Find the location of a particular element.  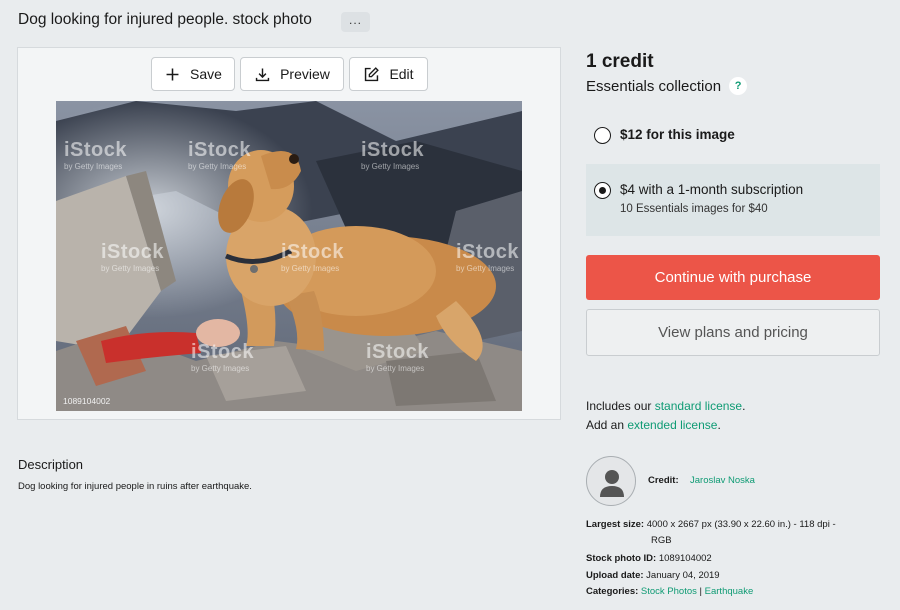

meta-stock-id: Stock photo ID: 1089104002 is located at coordinates (649, 558).